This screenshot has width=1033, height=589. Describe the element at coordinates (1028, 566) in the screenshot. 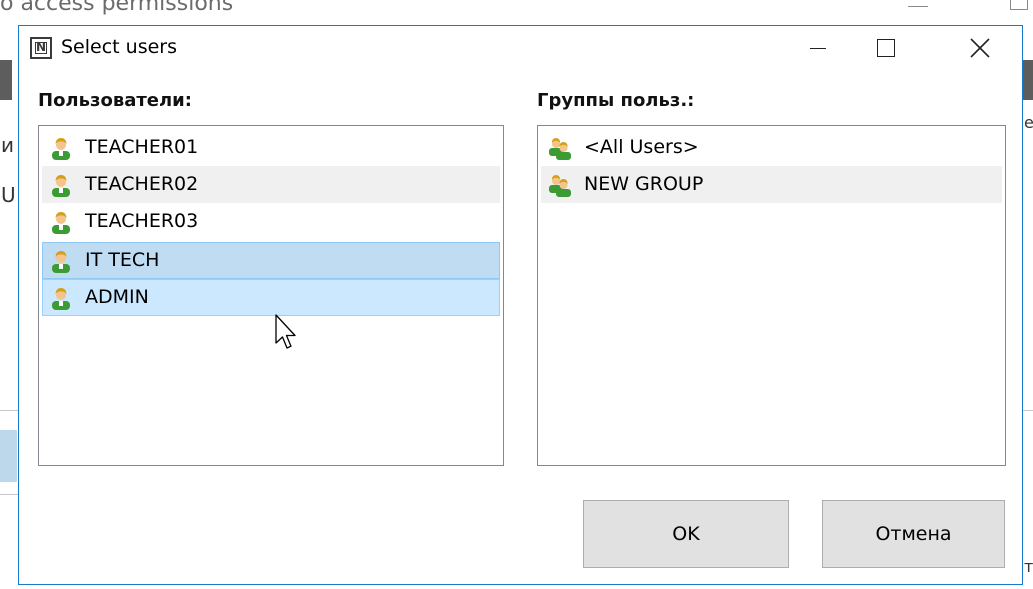

I see `background-edge-text: т` at that location.